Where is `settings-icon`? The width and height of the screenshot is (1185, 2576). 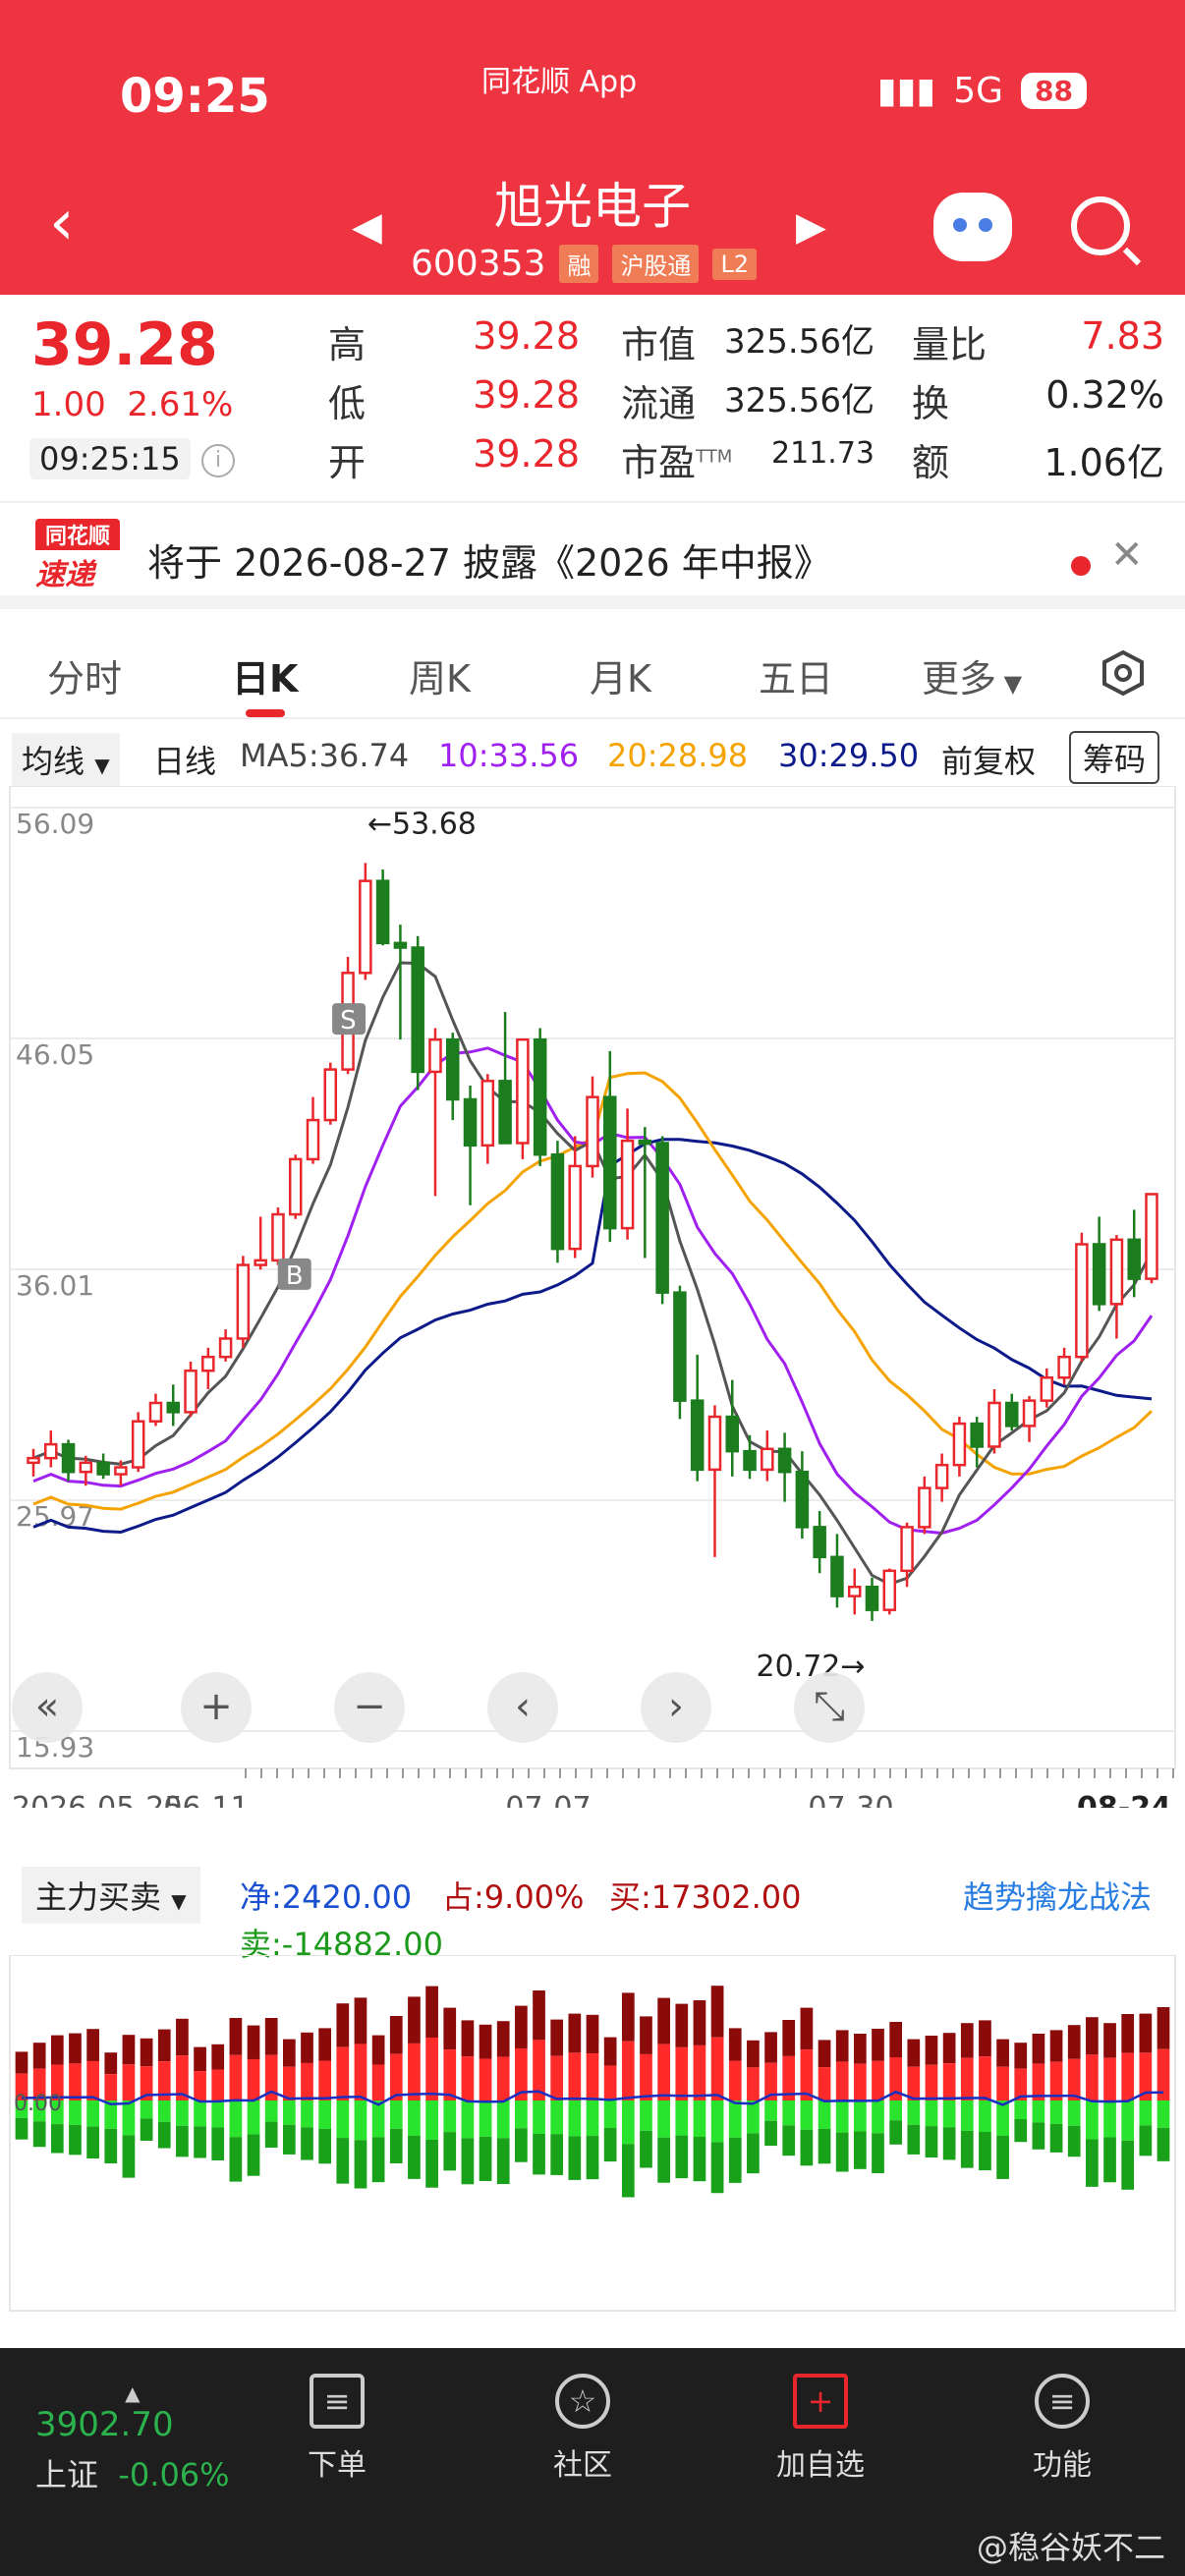
settings-icon is located at coordinates (1123, 673).